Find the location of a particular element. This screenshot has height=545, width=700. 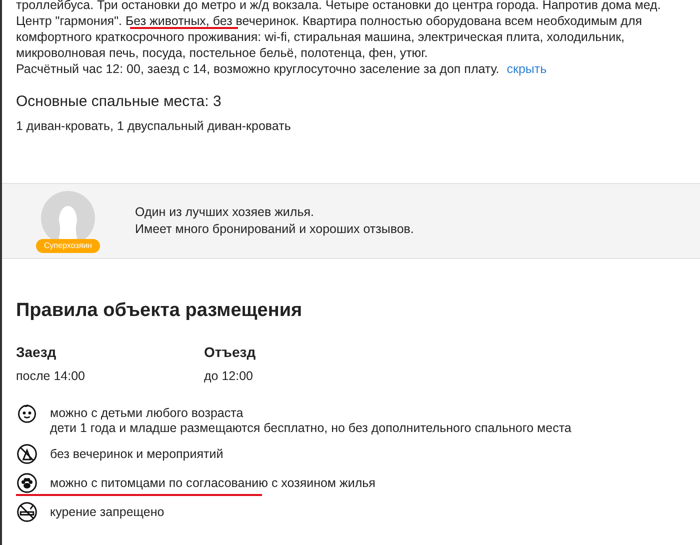

rule-text: можно с детьми любого возраста дети 1 года и младше размещаются бесплатно, но без дополнительного спального места is located at coordinates (311, 420).